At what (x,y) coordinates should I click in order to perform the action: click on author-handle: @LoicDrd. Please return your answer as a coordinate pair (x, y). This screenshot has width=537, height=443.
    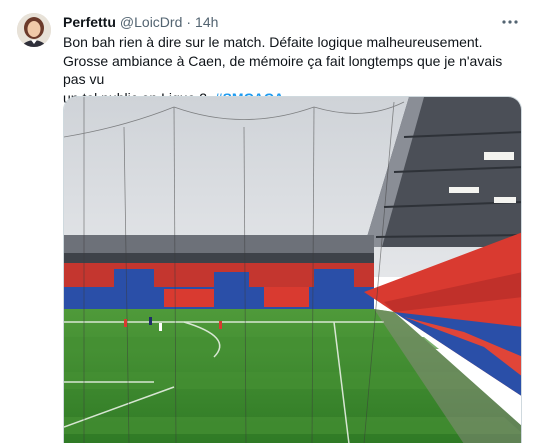
    Looking at the image, I should click on (151, 22).